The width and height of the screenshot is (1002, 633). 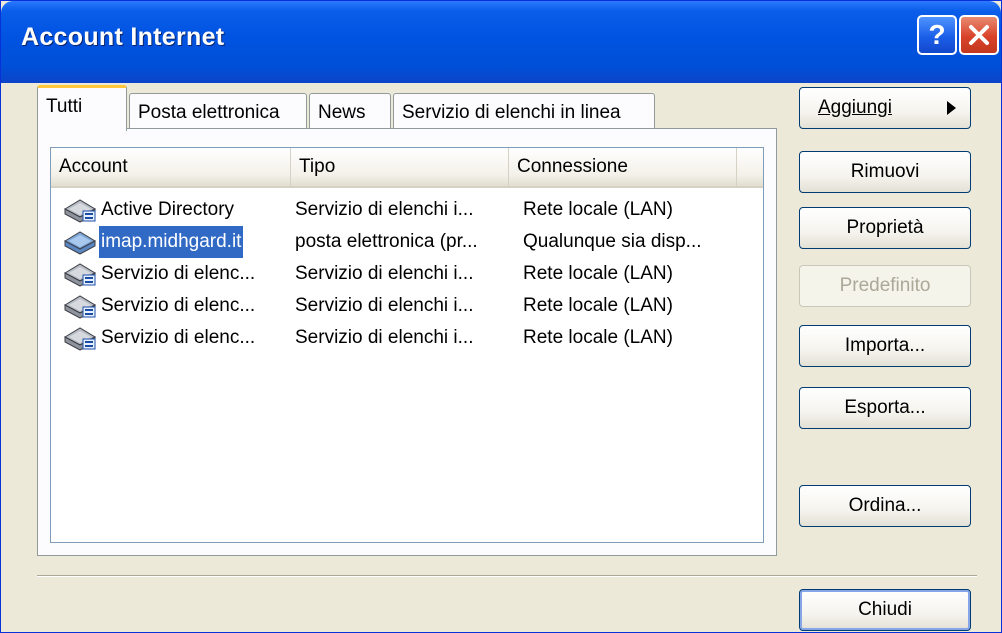 What do you see at coordinates (171, 242) in the screenshot?
I see `account-name: imap.midhgard.it` at bounding box center [171, 242].